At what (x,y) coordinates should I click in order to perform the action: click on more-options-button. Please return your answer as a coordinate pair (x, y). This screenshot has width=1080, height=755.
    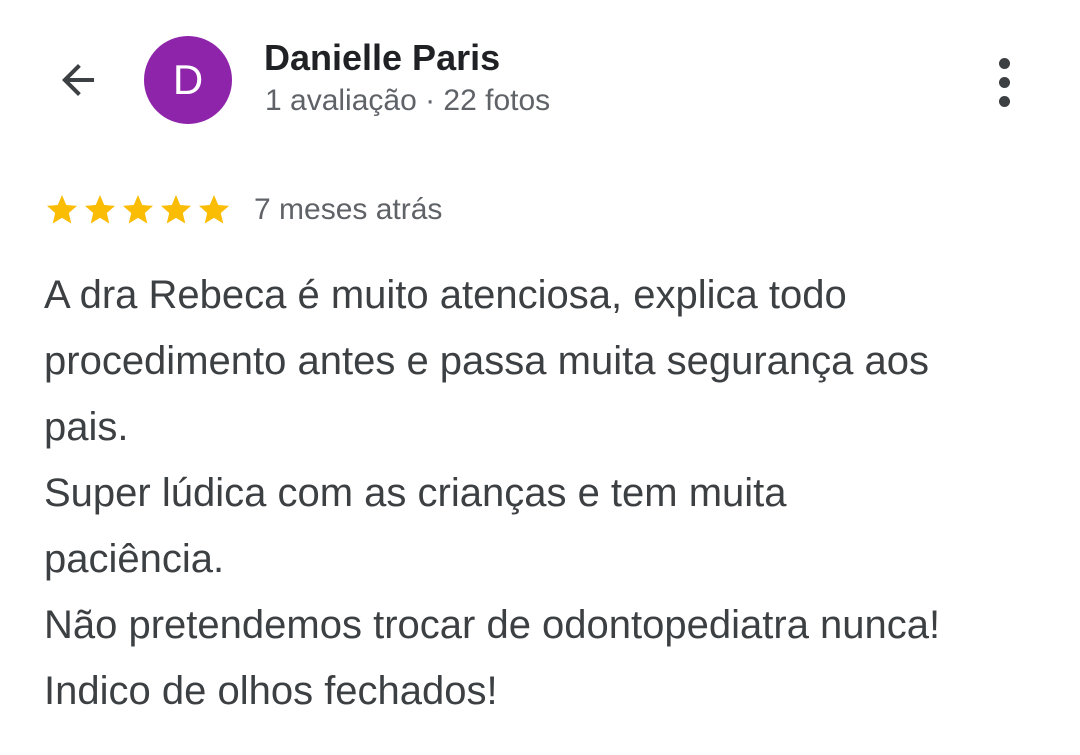
    Looking at the image, I should click on (1004, 82).